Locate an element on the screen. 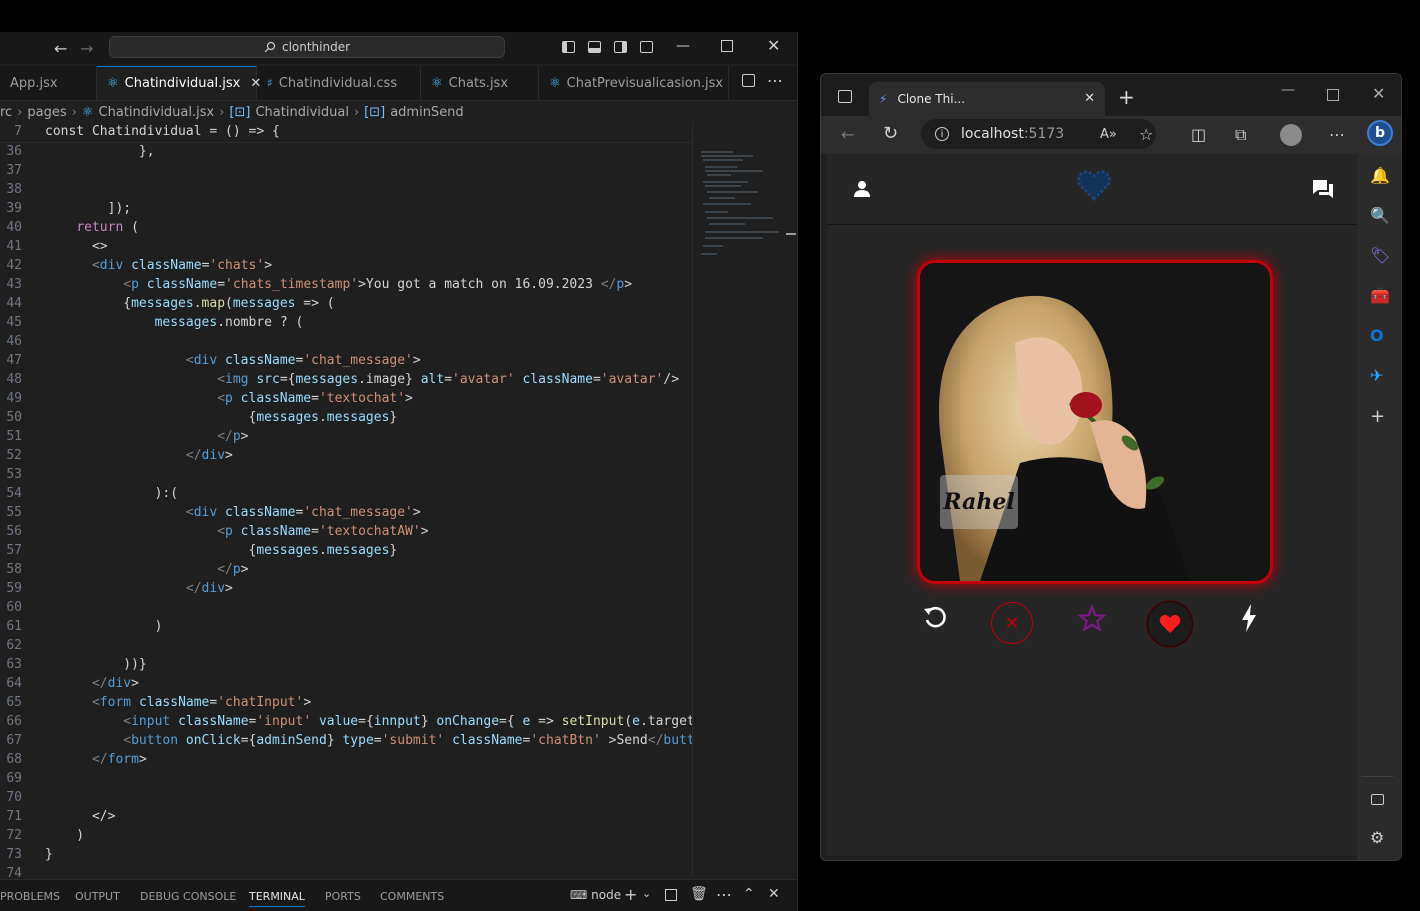  breadcrumb-item: rc is located at coordinates (6, 112).